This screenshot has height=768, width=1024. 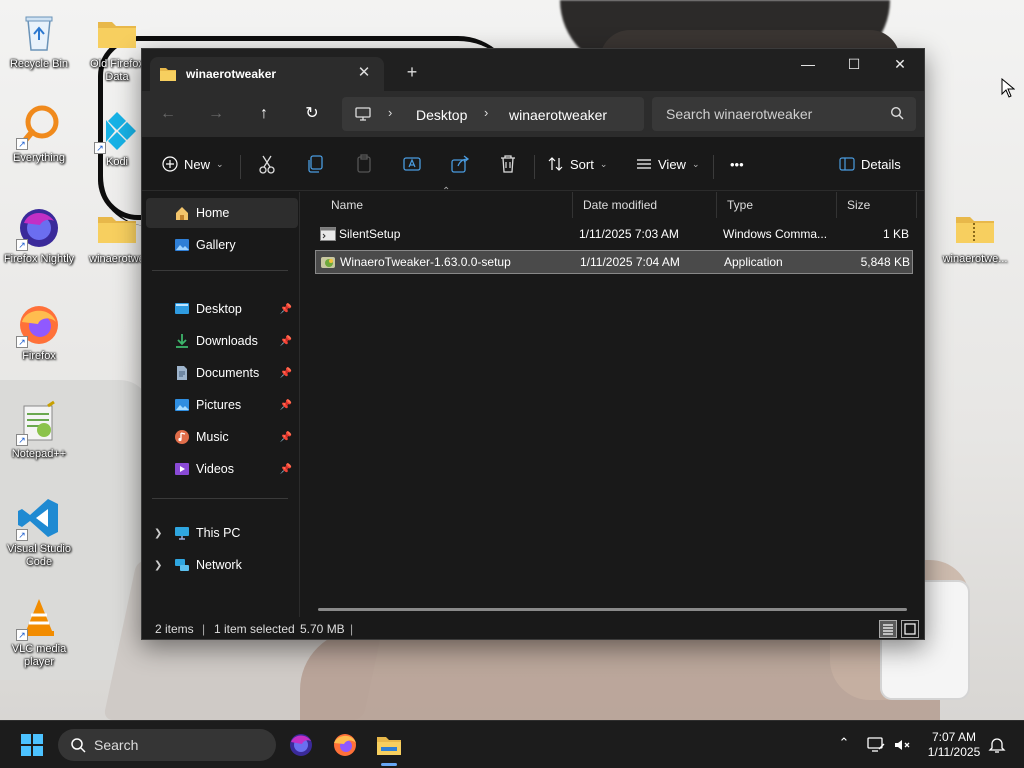 I want to click on folder-icon, so click(x=117, y=228).